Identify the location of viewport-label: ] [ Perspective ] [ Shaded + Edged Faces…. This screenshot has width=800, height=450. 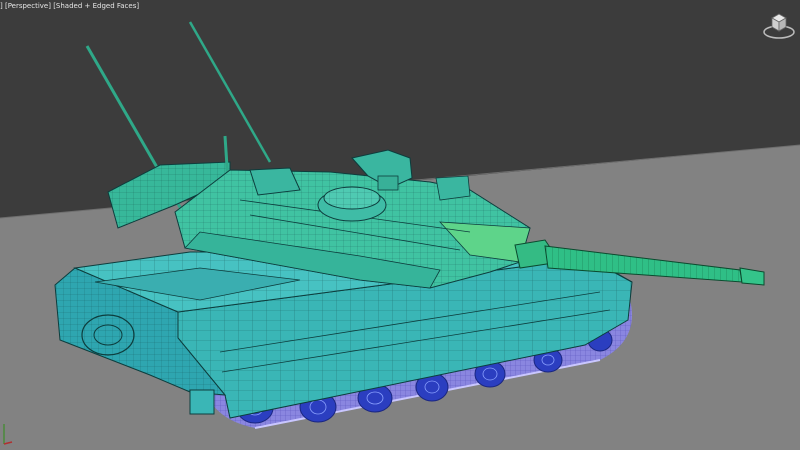
(69, 6).